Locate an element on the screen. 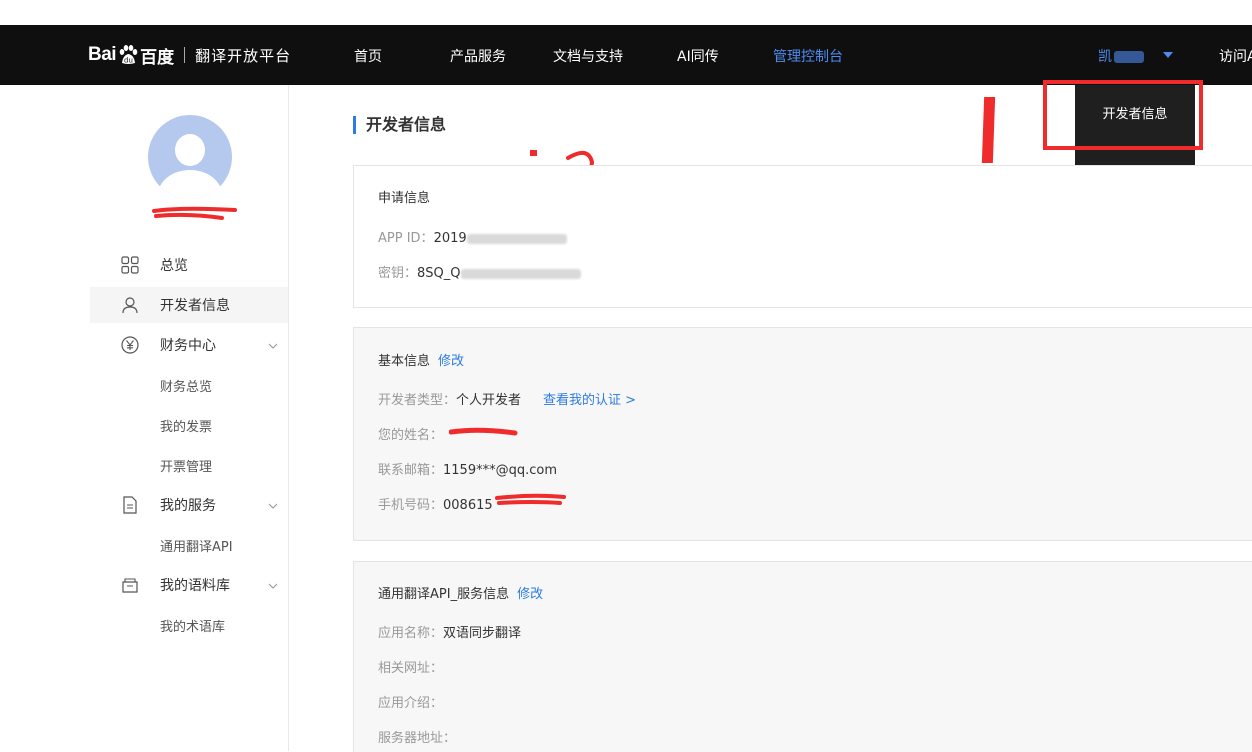  server-address-row: 服务器地址： is located at coordinates (417, 736).